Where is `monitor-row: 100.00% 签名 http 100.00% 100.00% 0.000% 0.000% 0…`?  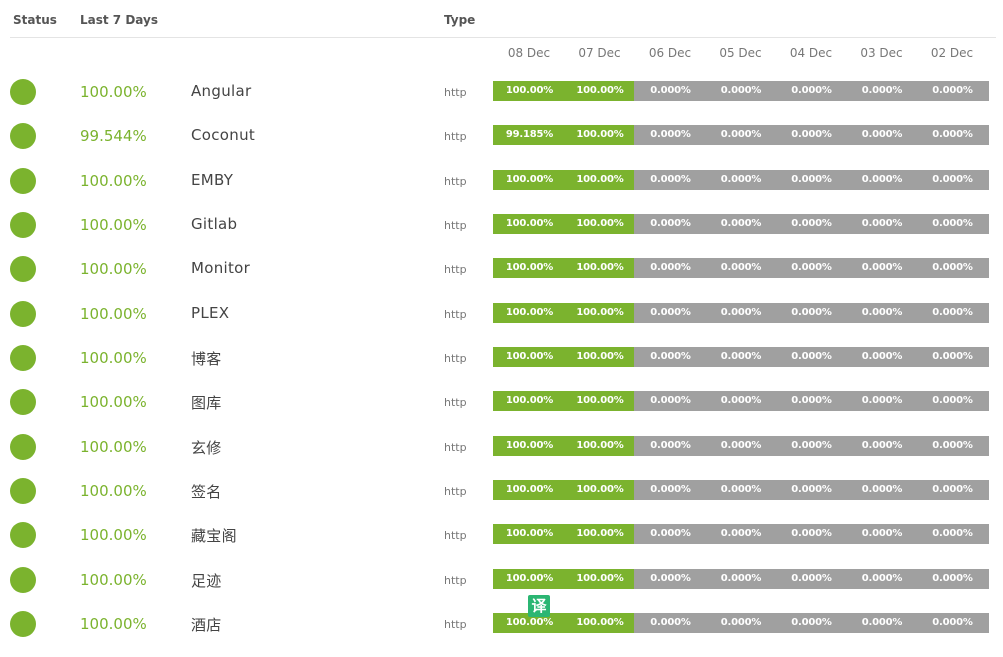 monitor-row: 100.00% 签名 http 100.00% 100.00% 0.000% 0.000% 0… is located at coordinates (501, 500).